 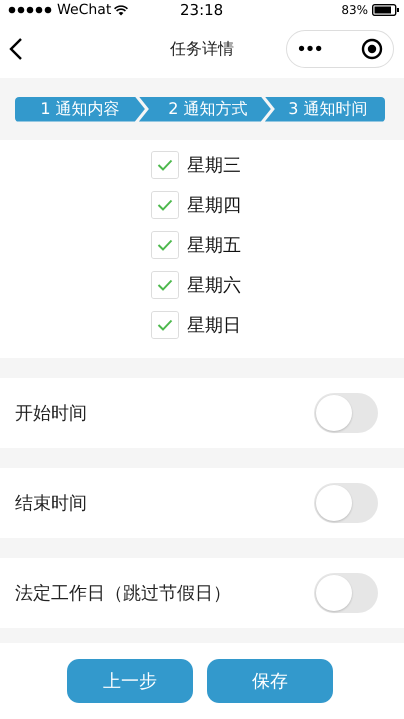 What do you see at coordinates (386, 10) in the screenshot?
I see `battery-icon` at bounding box center [386, 10].